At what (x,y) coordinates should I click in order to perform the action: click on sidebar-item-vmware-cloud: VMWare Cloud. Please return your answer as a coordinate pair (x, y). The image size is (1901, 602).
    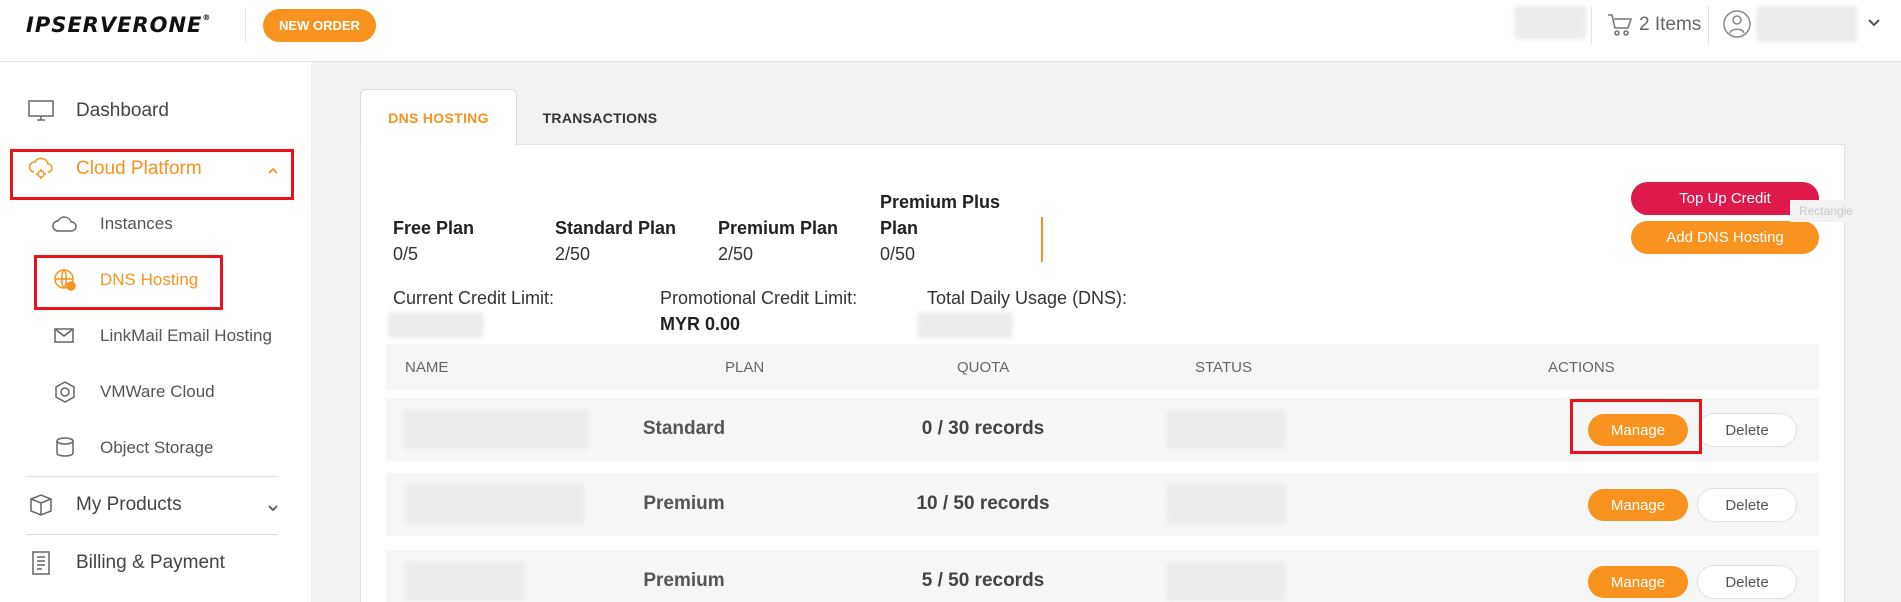
    Looking at the image, I should click on (133, 392).